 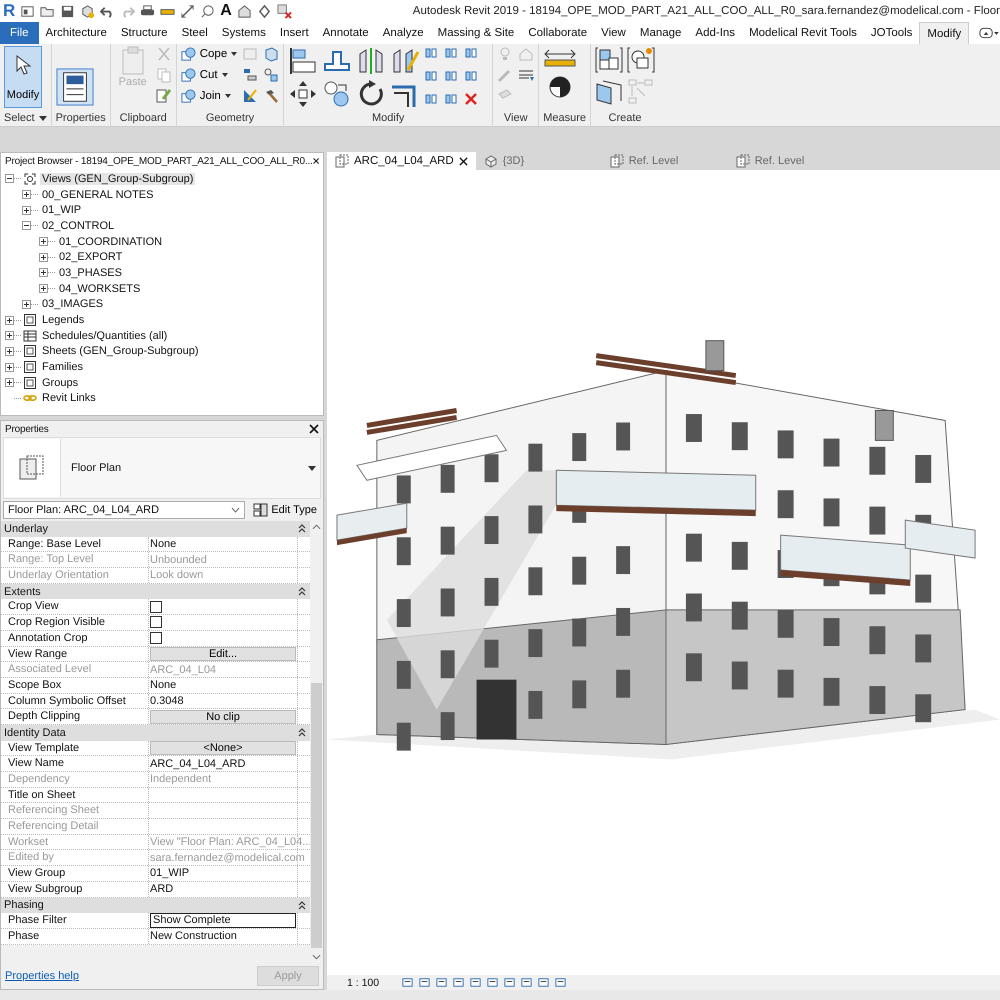 I want to click on ribbon-tab: Modify, so click(x=944, y=33).